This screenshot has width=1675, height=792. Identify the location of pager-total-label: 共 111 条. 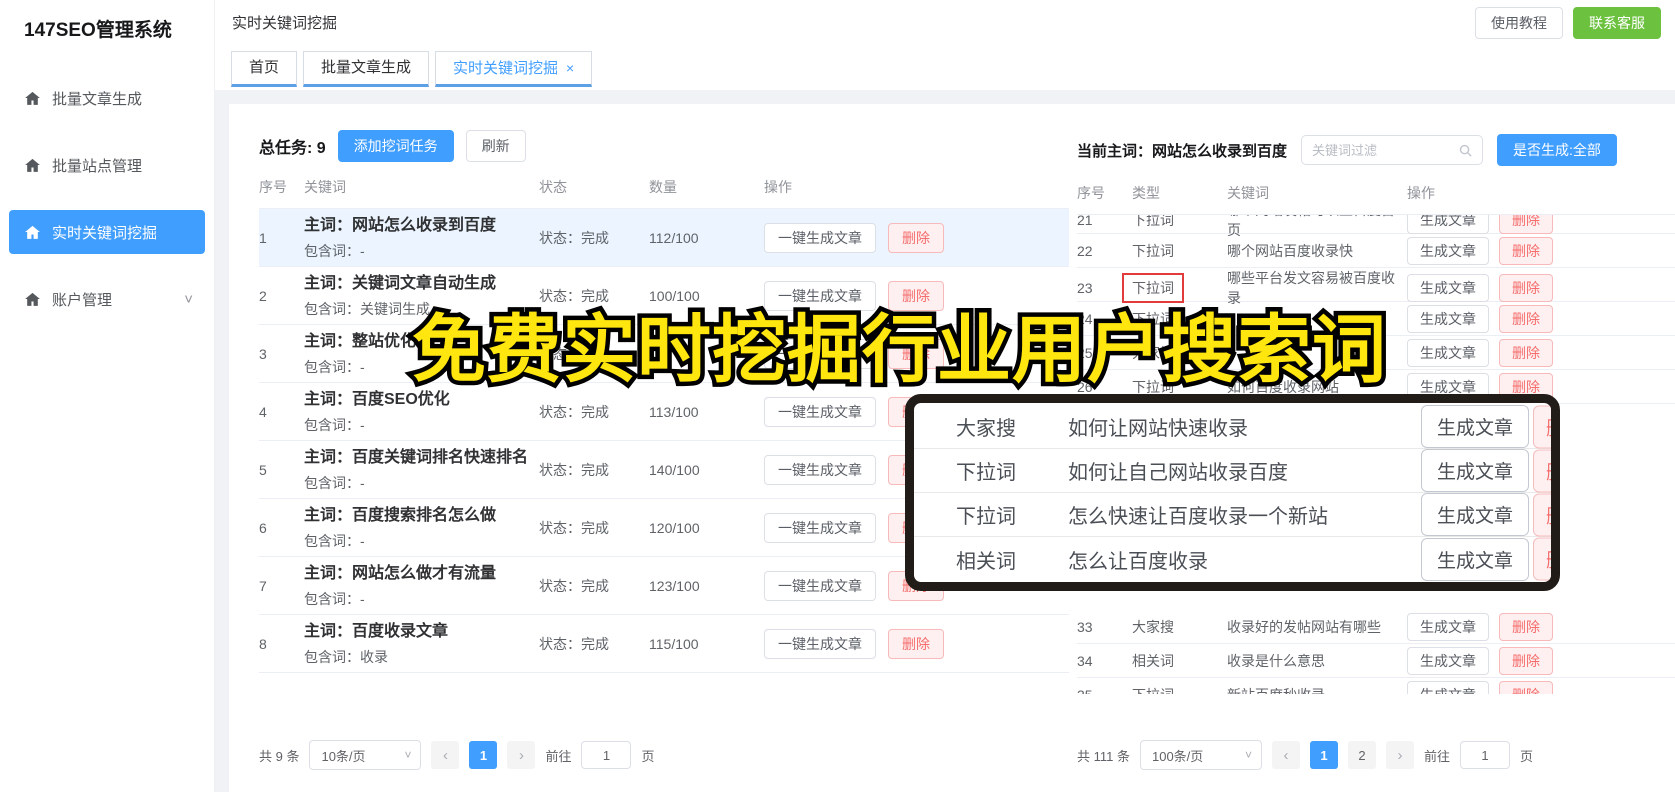
(1103, 756).